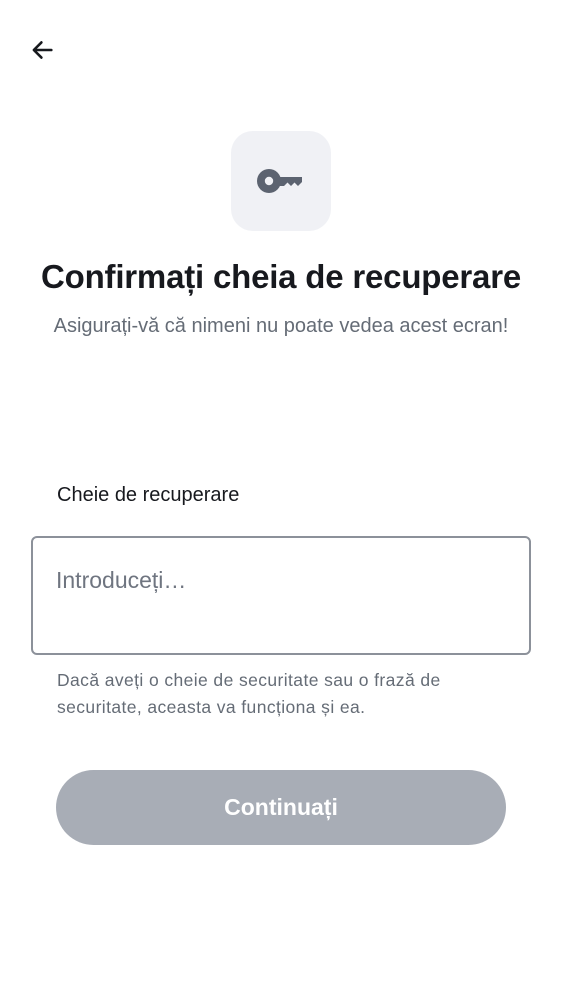  I want to click on recovery-key-input, so click(281, 580).